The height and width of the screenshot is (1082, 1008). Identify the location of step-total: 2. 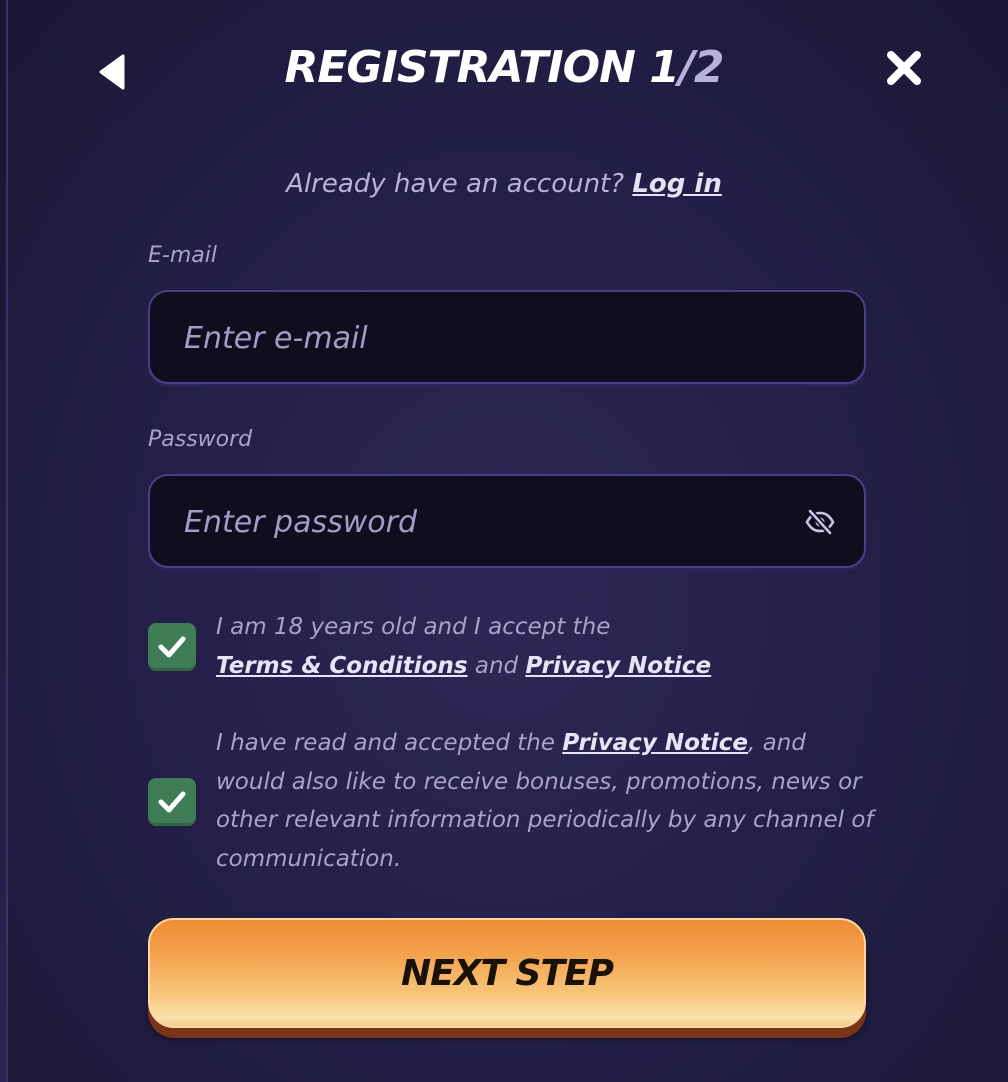
(709, 67).